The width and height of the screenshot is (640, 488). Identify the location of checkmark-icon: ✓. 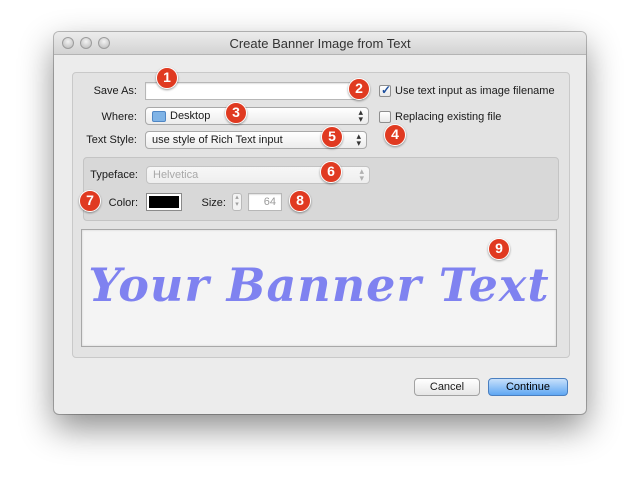
(386, 90).